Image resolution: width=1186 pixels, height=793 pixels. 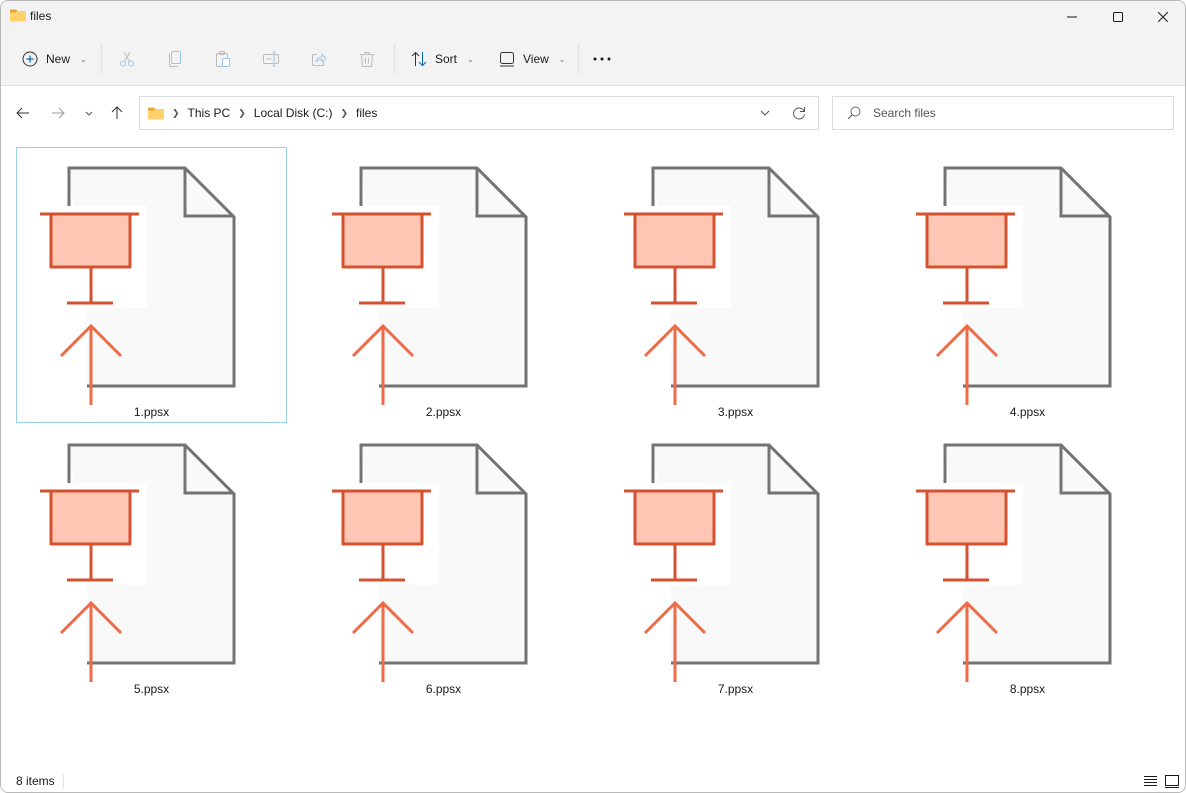 What do you see at coordinates (443, 689) in the screenshot?
I see `file-name: 6.ppsx` at bounding box center [443, 689].